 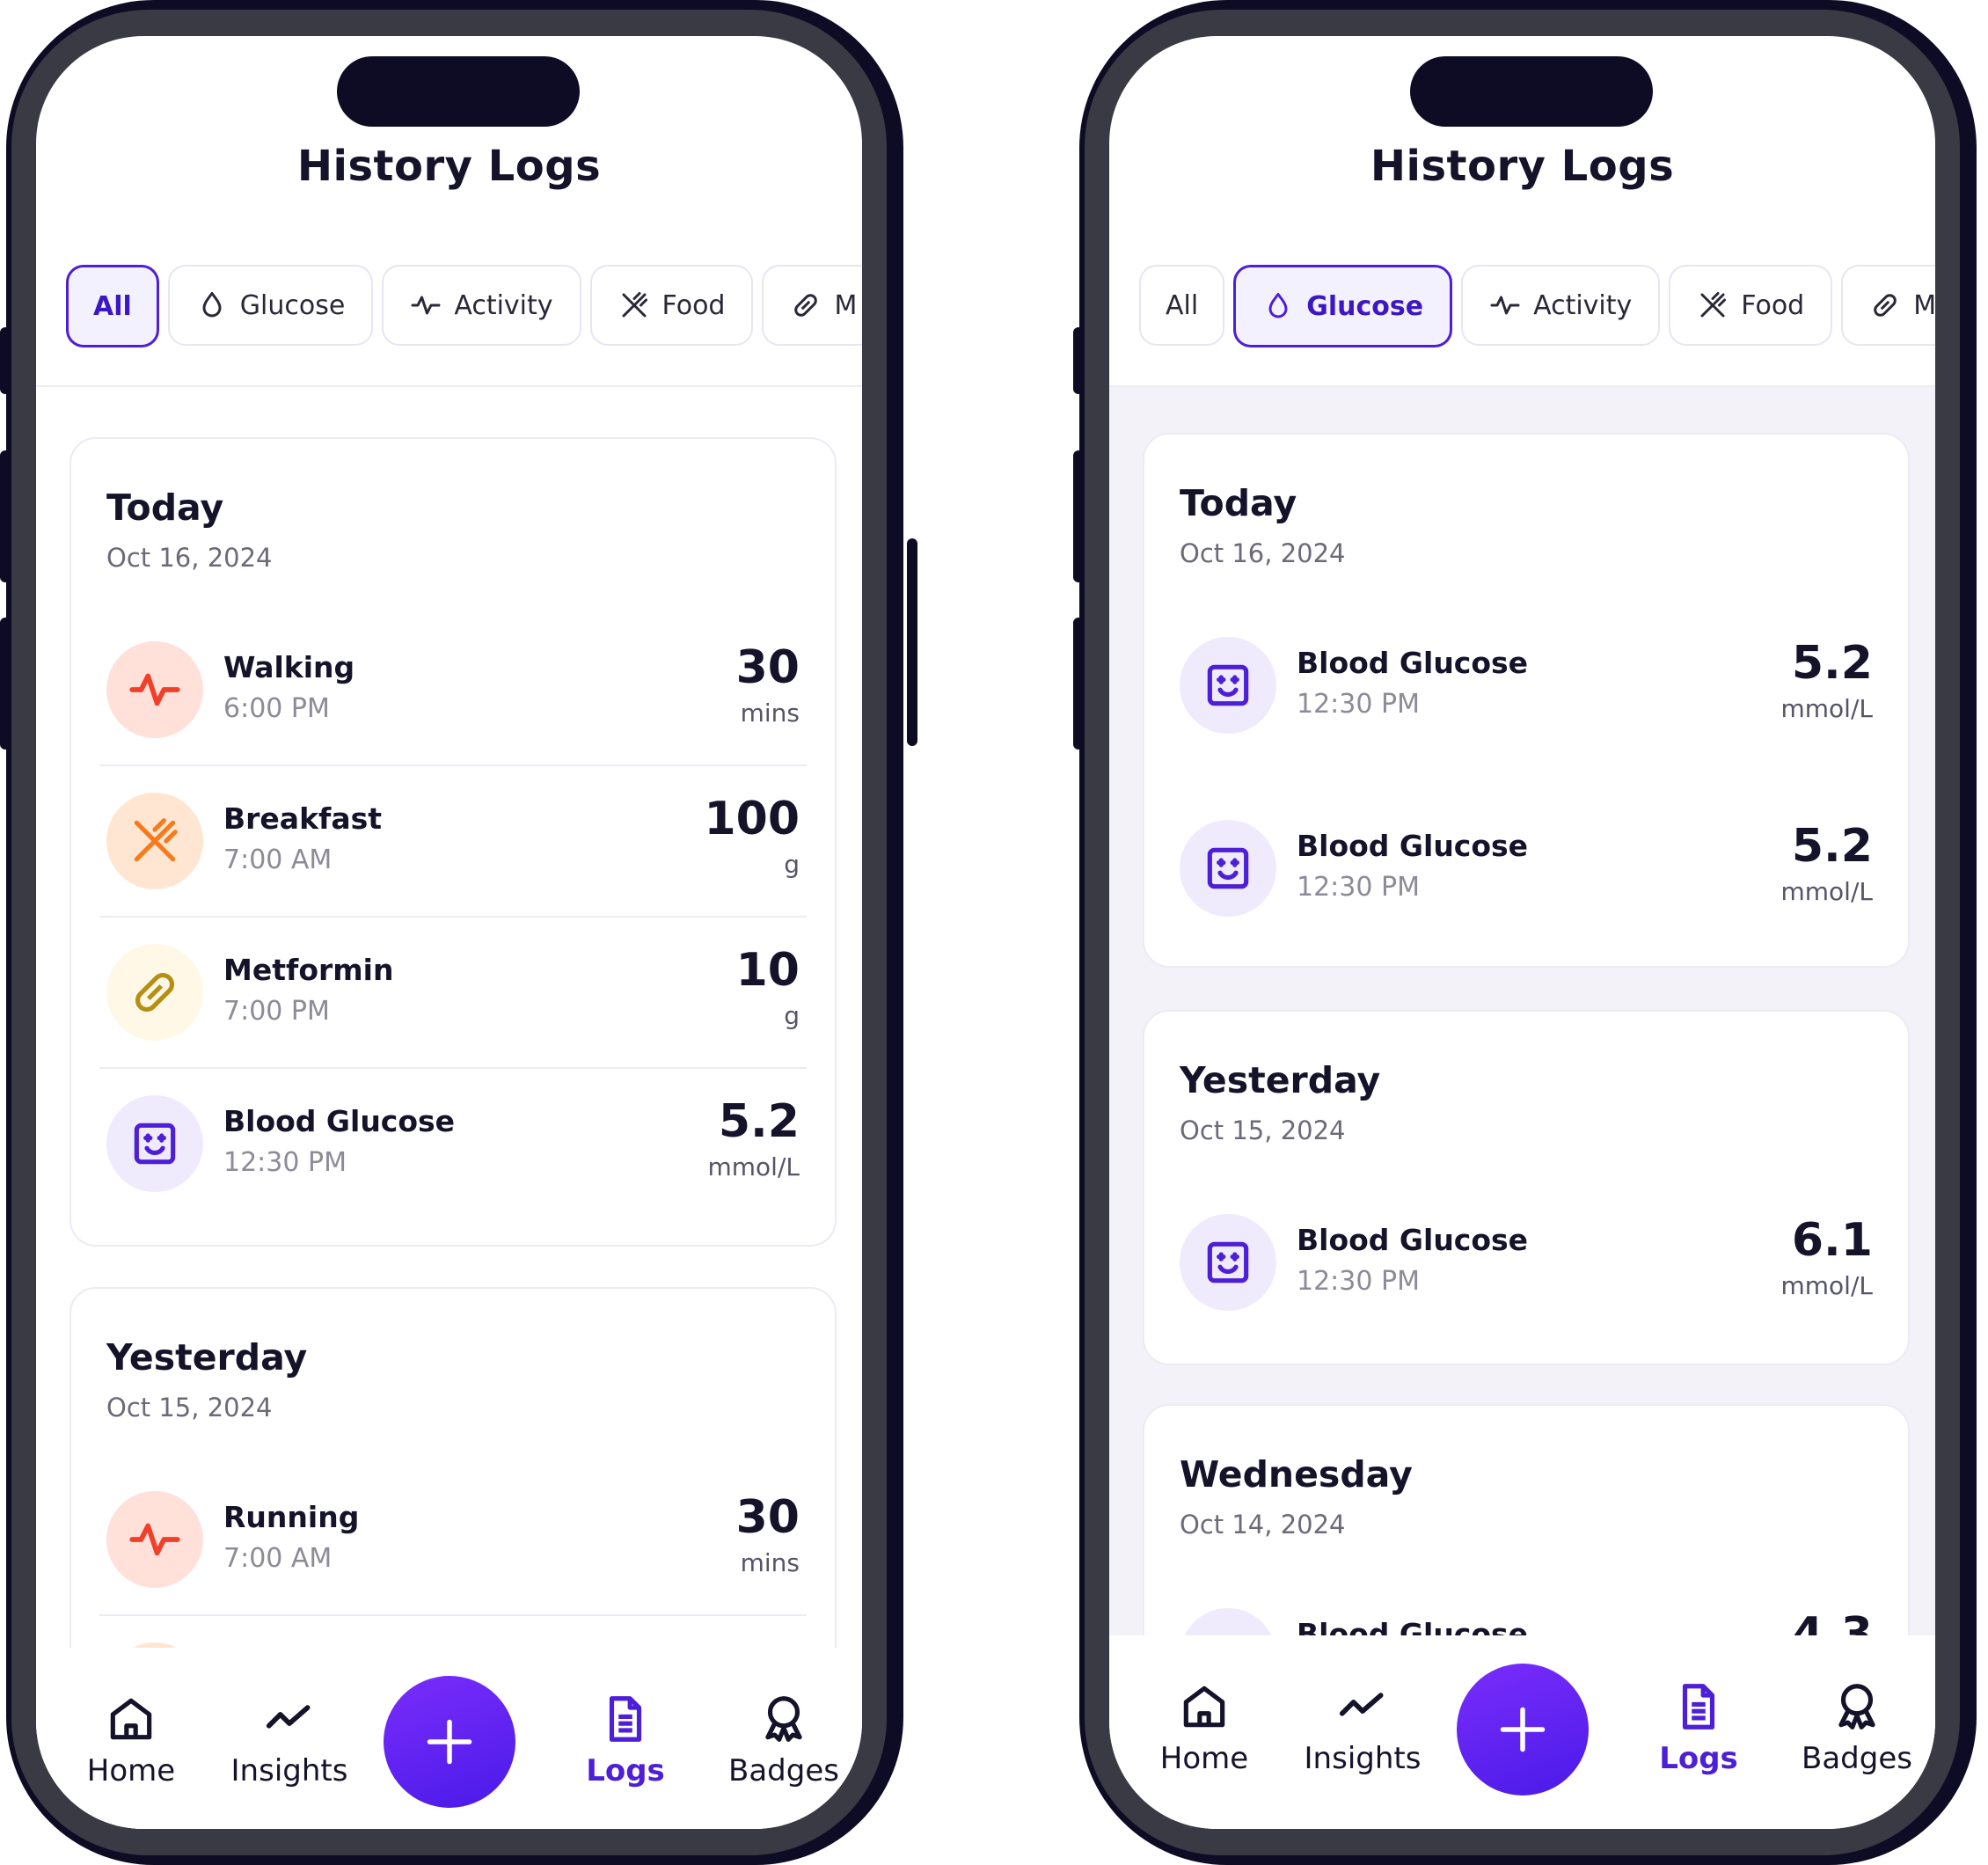 I want to click on bottom-nav: Home Insights Logs Badges, so click(x=449, y=1739).